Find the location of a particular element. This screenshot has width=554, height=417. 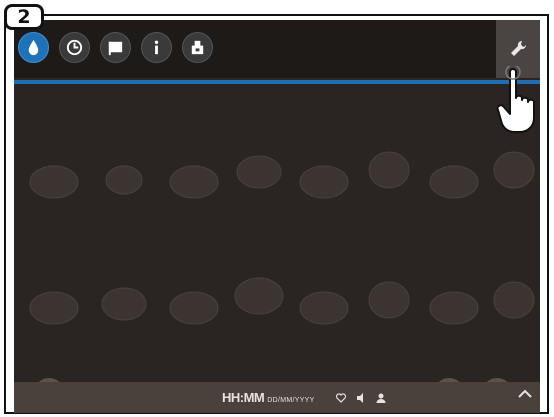

step-number: 2 is located at coordinates (24, 17).